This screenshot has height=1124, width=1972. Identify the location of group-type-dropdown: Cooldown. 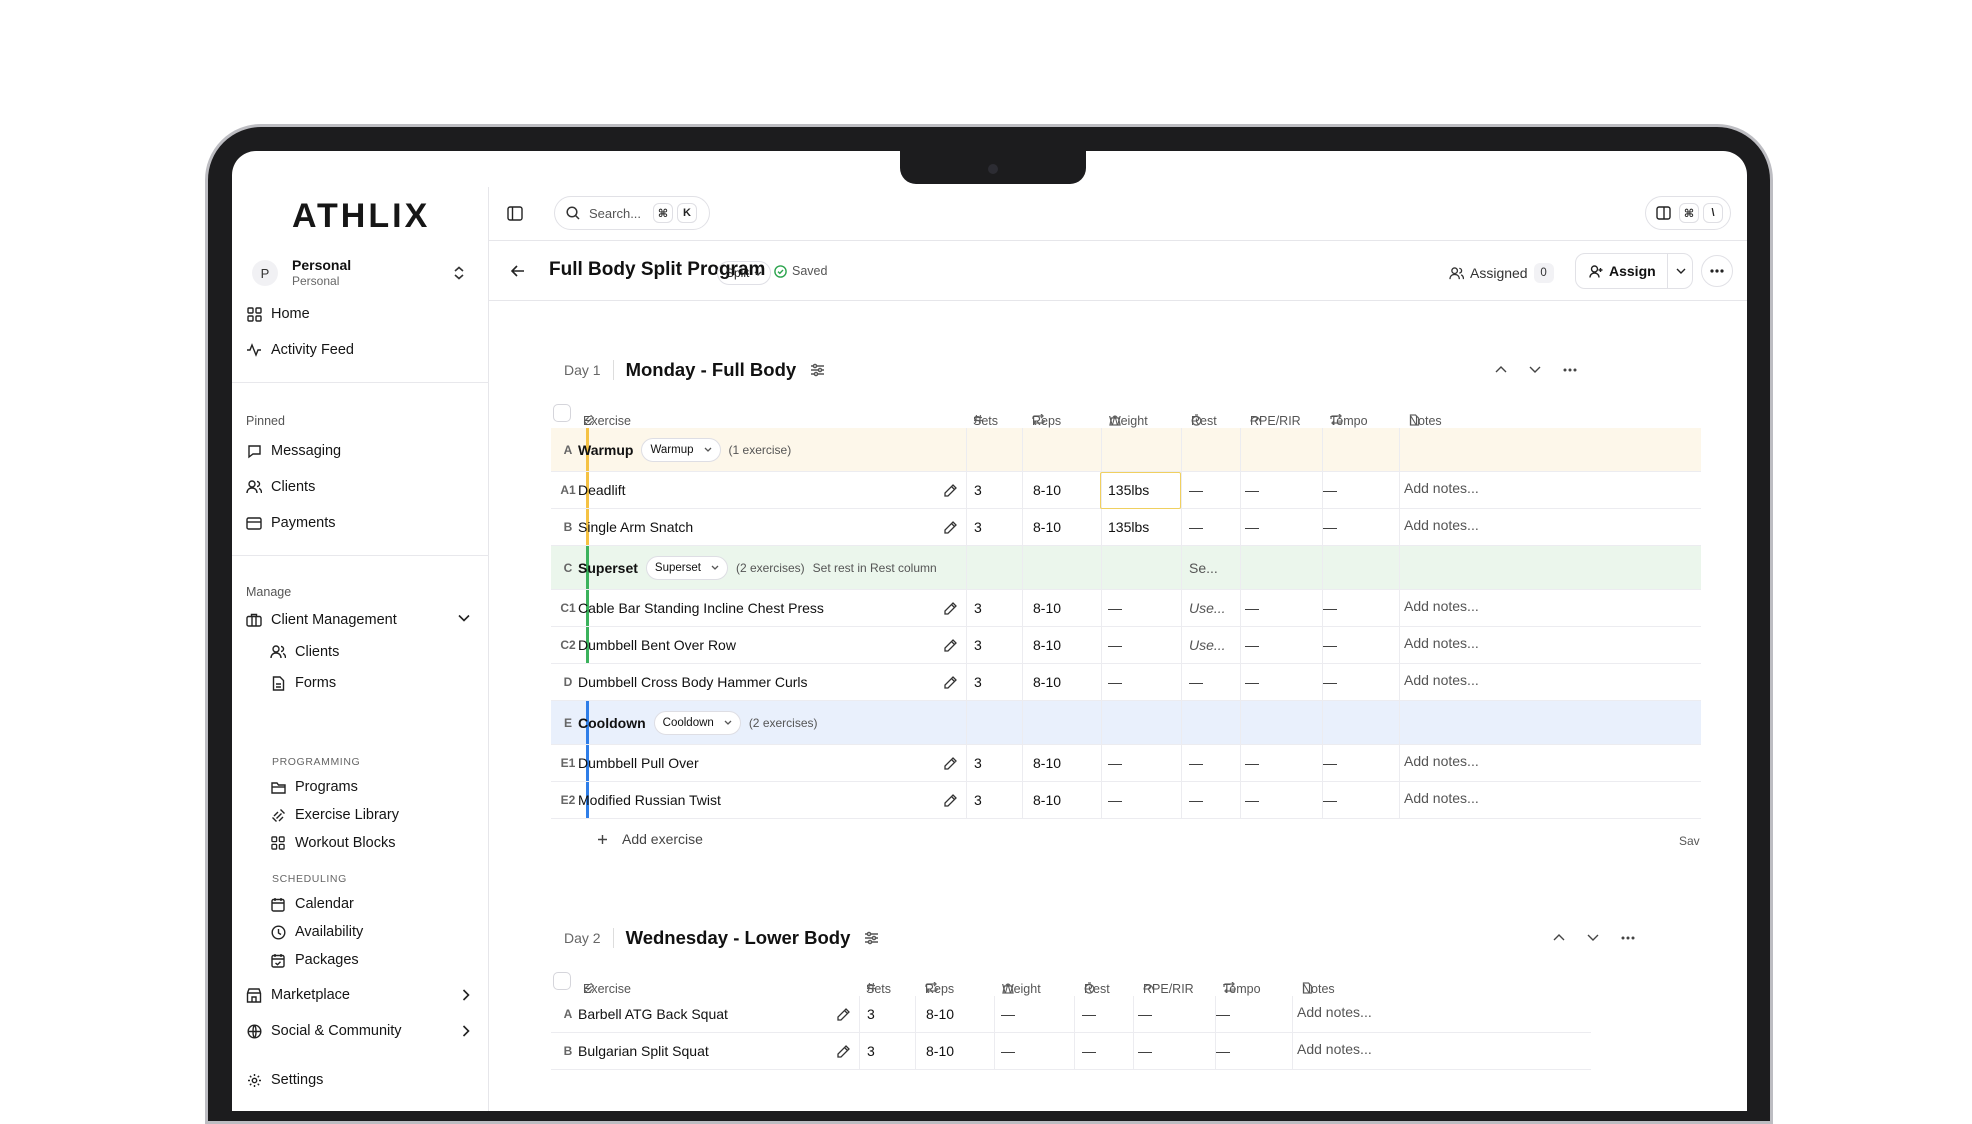
(697, 722).